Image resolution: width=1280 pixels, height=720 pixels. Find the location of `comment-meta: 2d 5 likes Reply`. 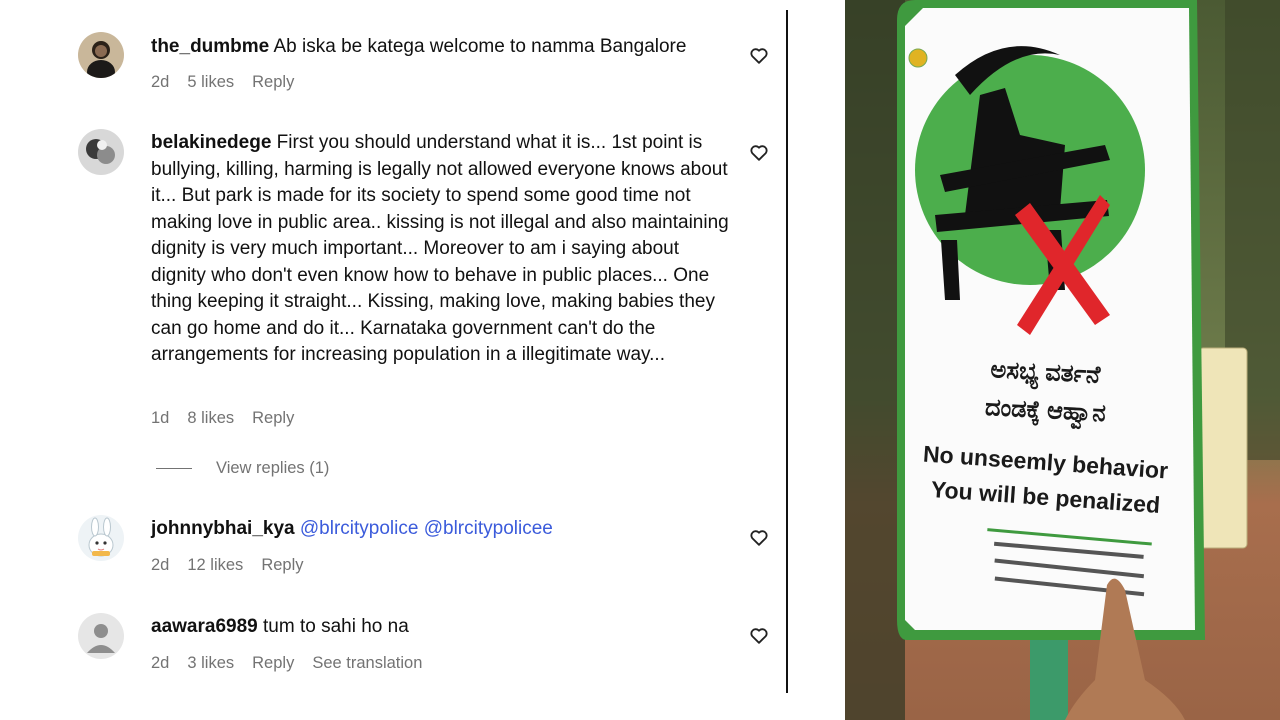

comment-meta: 2d 5 likes Reply is located at coordinates (222, 82).